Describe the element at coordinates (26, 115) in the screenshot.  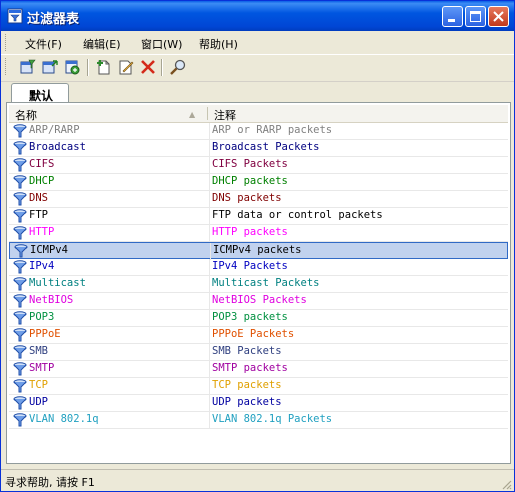
I see `column-header-name: 名称` at that location.